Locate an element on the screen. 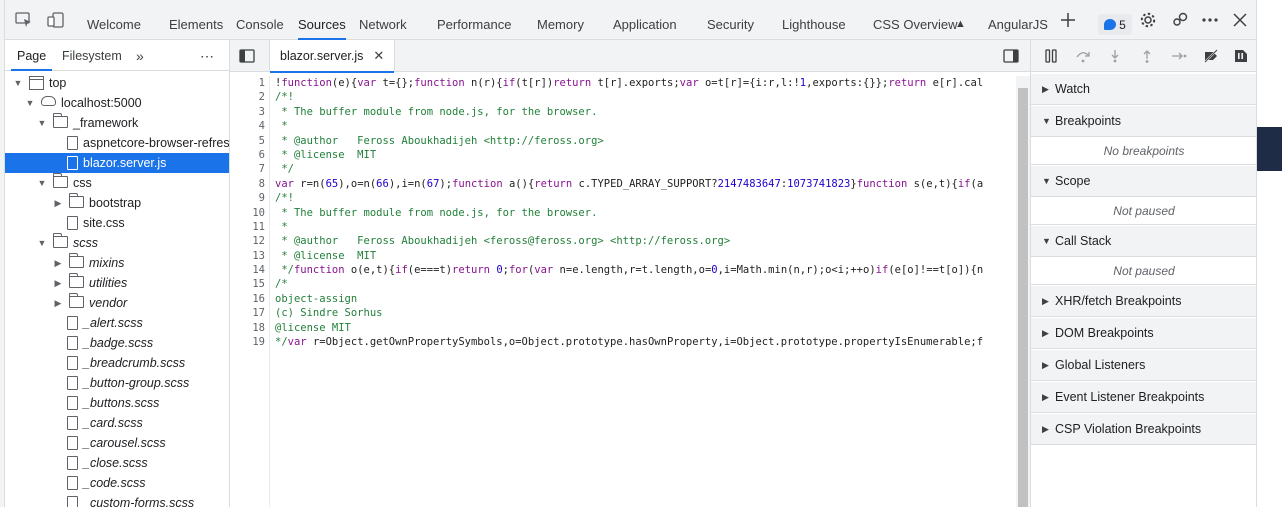  section-dom-breakpoints: ▶ DOM Breakpoints is located at coordinates (1144, 333).